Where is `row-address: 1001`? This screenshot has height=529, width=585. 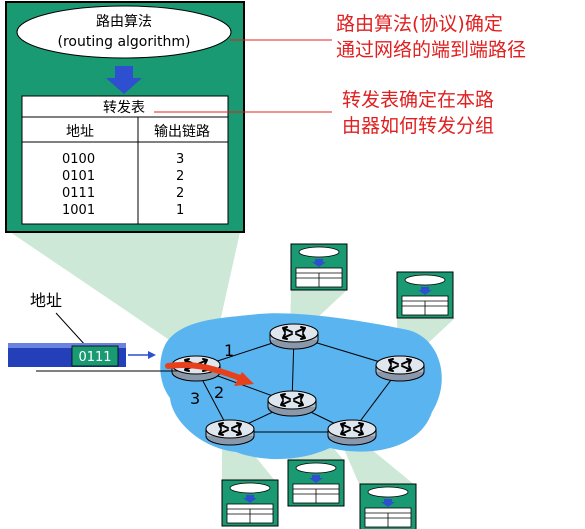 row-address: 1001 is located at coordinates (78, 210).